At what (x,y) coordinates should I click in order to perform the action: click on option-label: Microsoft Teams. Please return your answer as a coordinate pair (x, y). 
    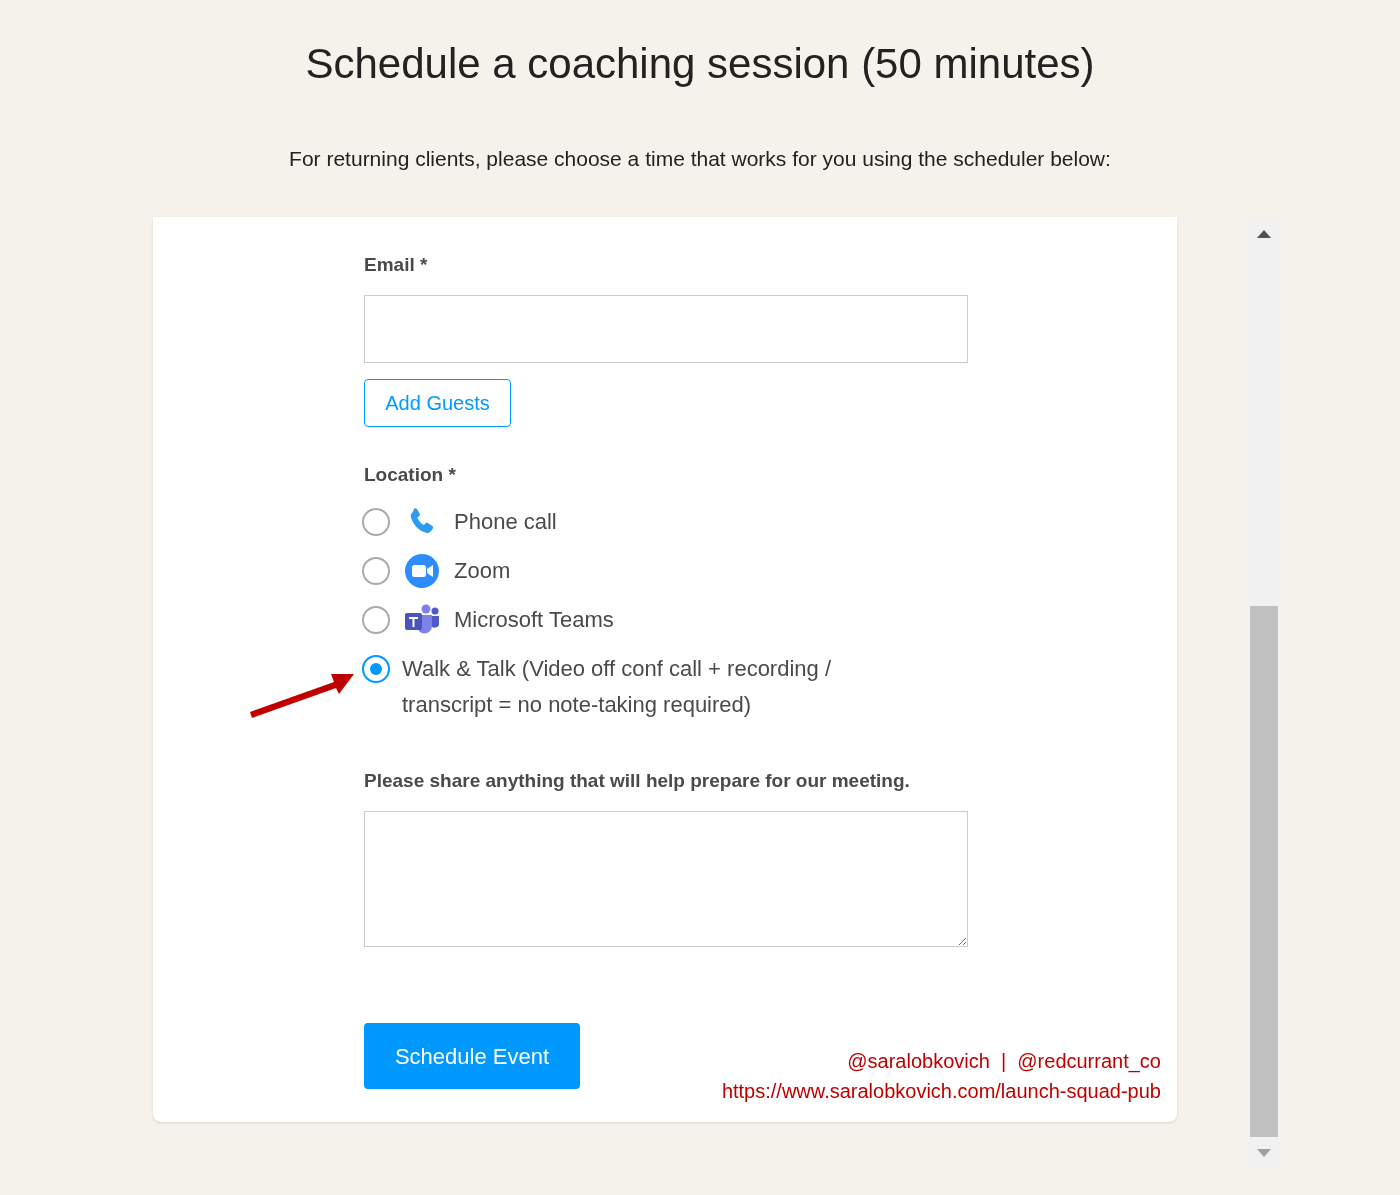
    Looking at the image, I should click on (534, 619).